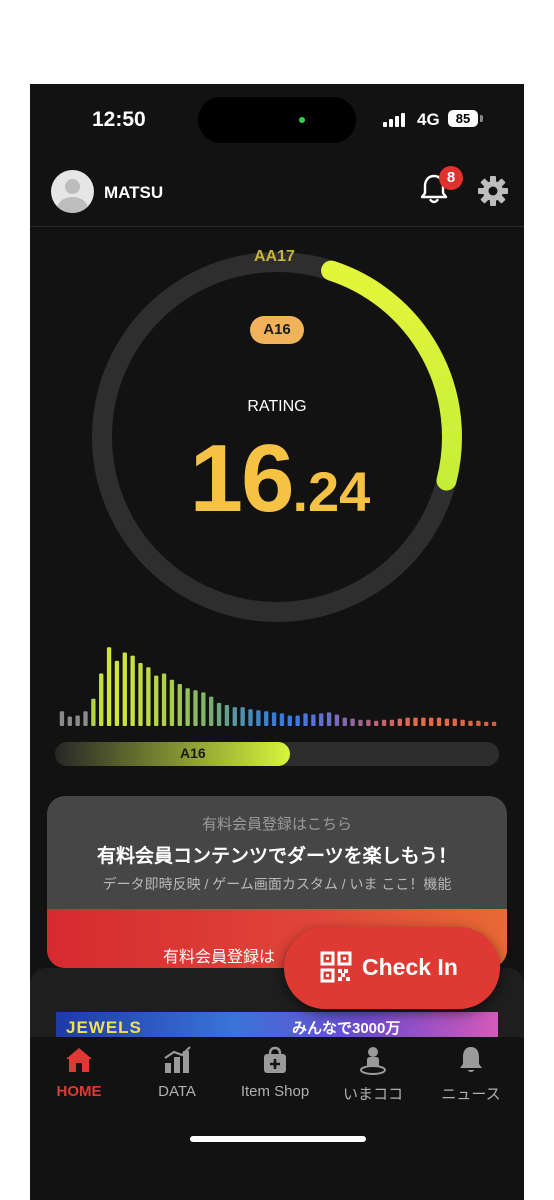  Describe the element at coordinates (277, 330) in the screenshot. I see `current-grade-badge: A16` at that location.